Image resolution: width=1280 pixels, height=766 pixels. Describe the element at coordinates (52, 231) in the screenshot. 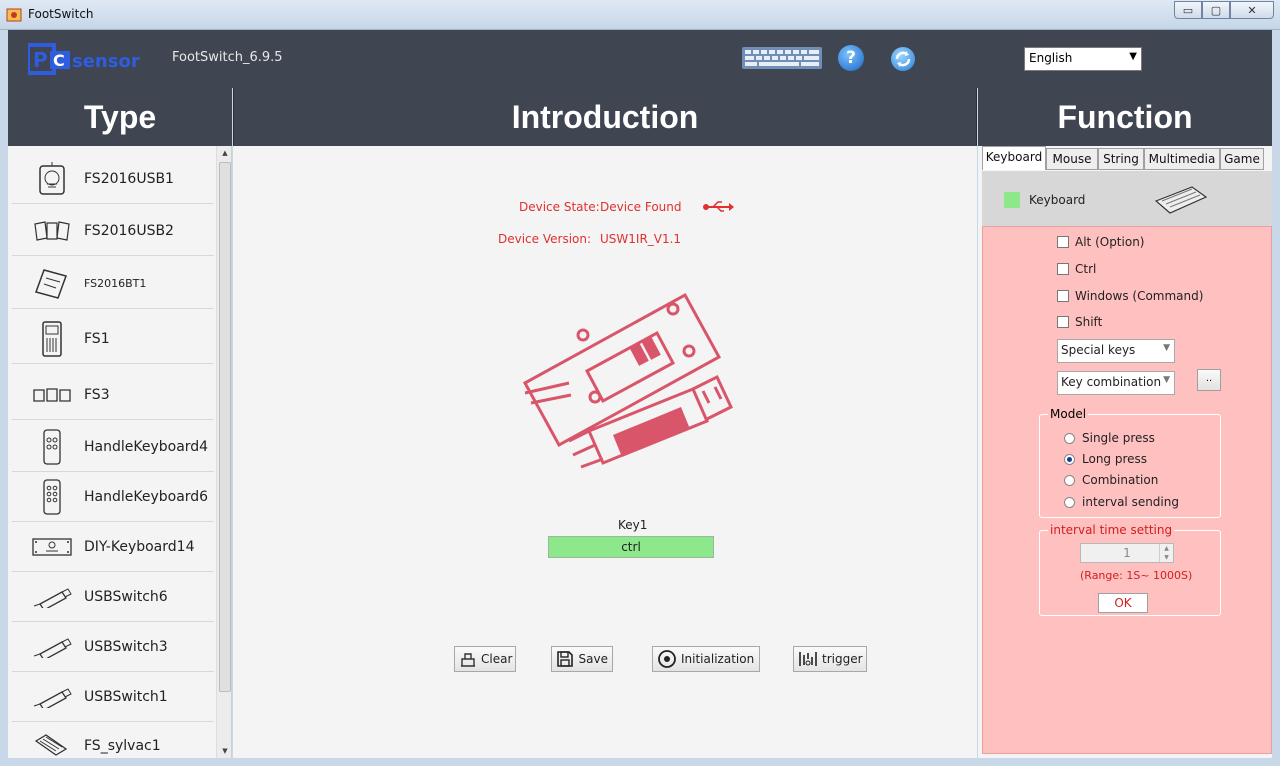

I see `triple-pedal-icon` at that location.